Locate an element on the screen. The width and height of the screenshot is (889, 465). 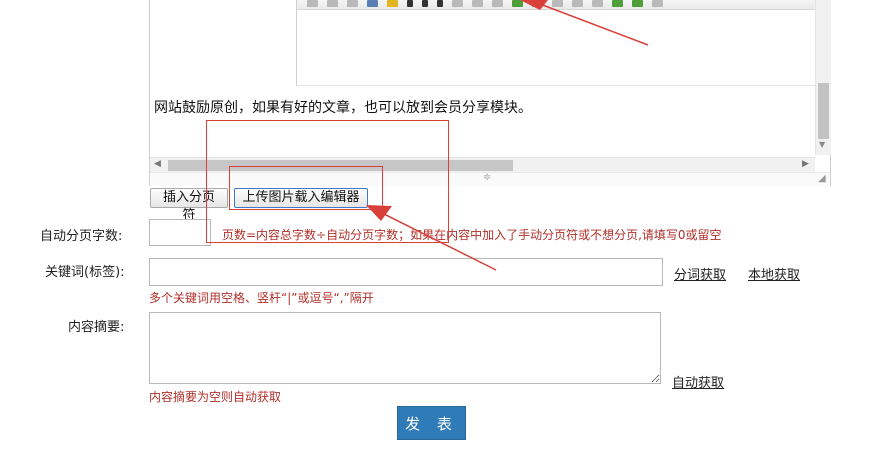
horizontal-scroll-thumb is located at coordinates (340, 165).